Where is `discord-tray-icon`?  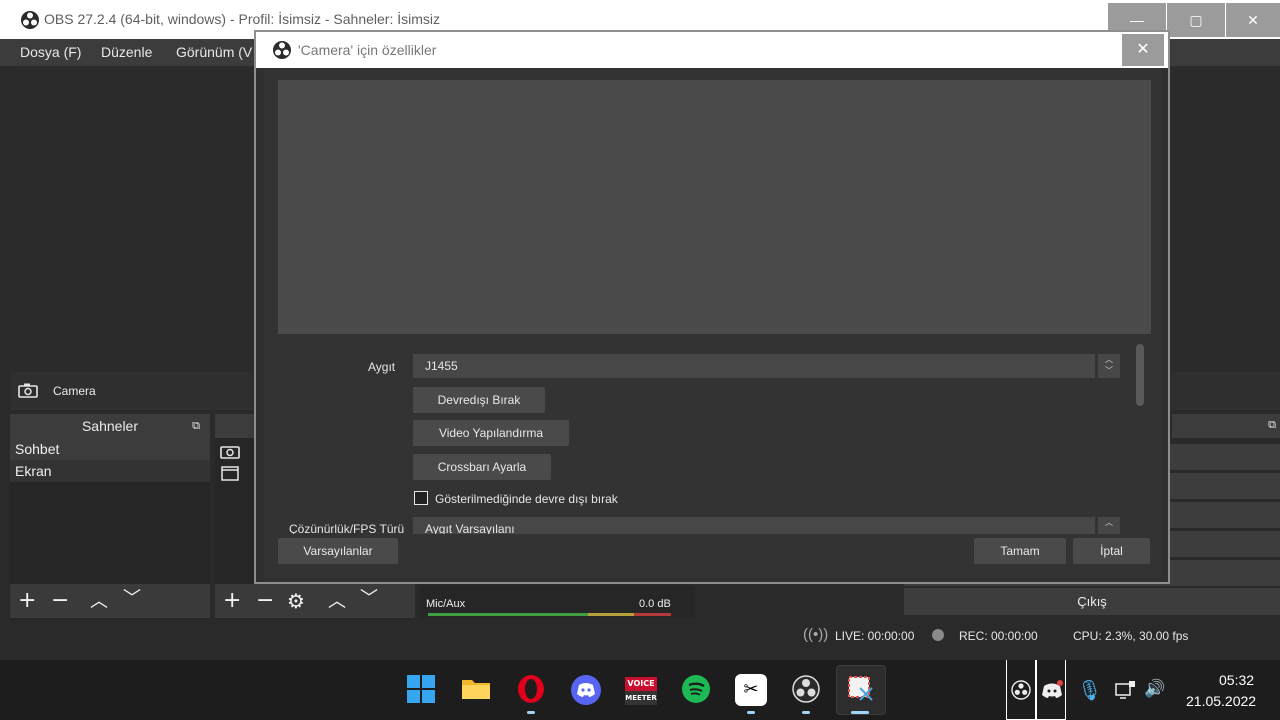
discord-tray-icon is located at coordinates (1052, 689).